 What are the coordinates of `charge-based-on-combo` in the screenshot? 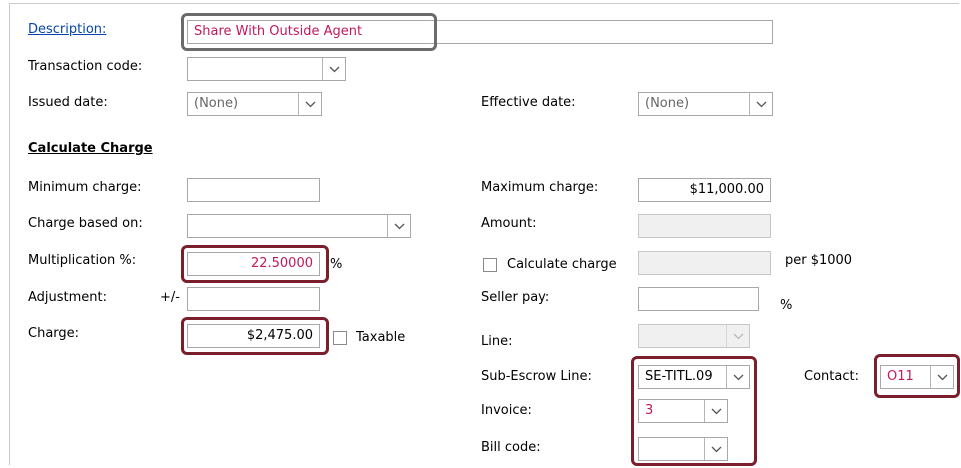 It's located at (299, 226).